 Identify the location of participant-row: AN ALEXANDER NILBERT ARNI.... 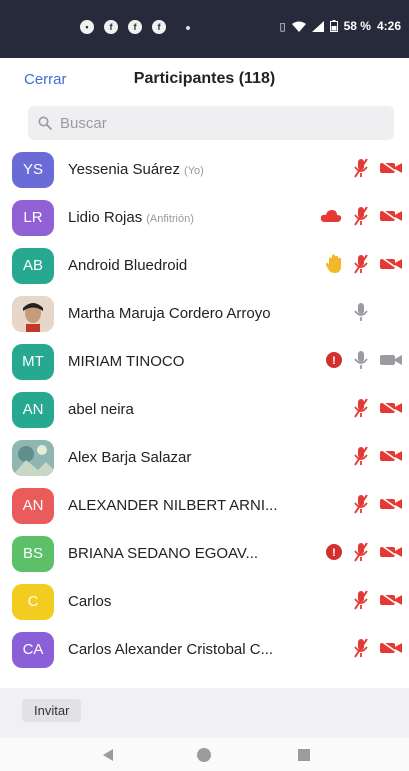
(204, 506).